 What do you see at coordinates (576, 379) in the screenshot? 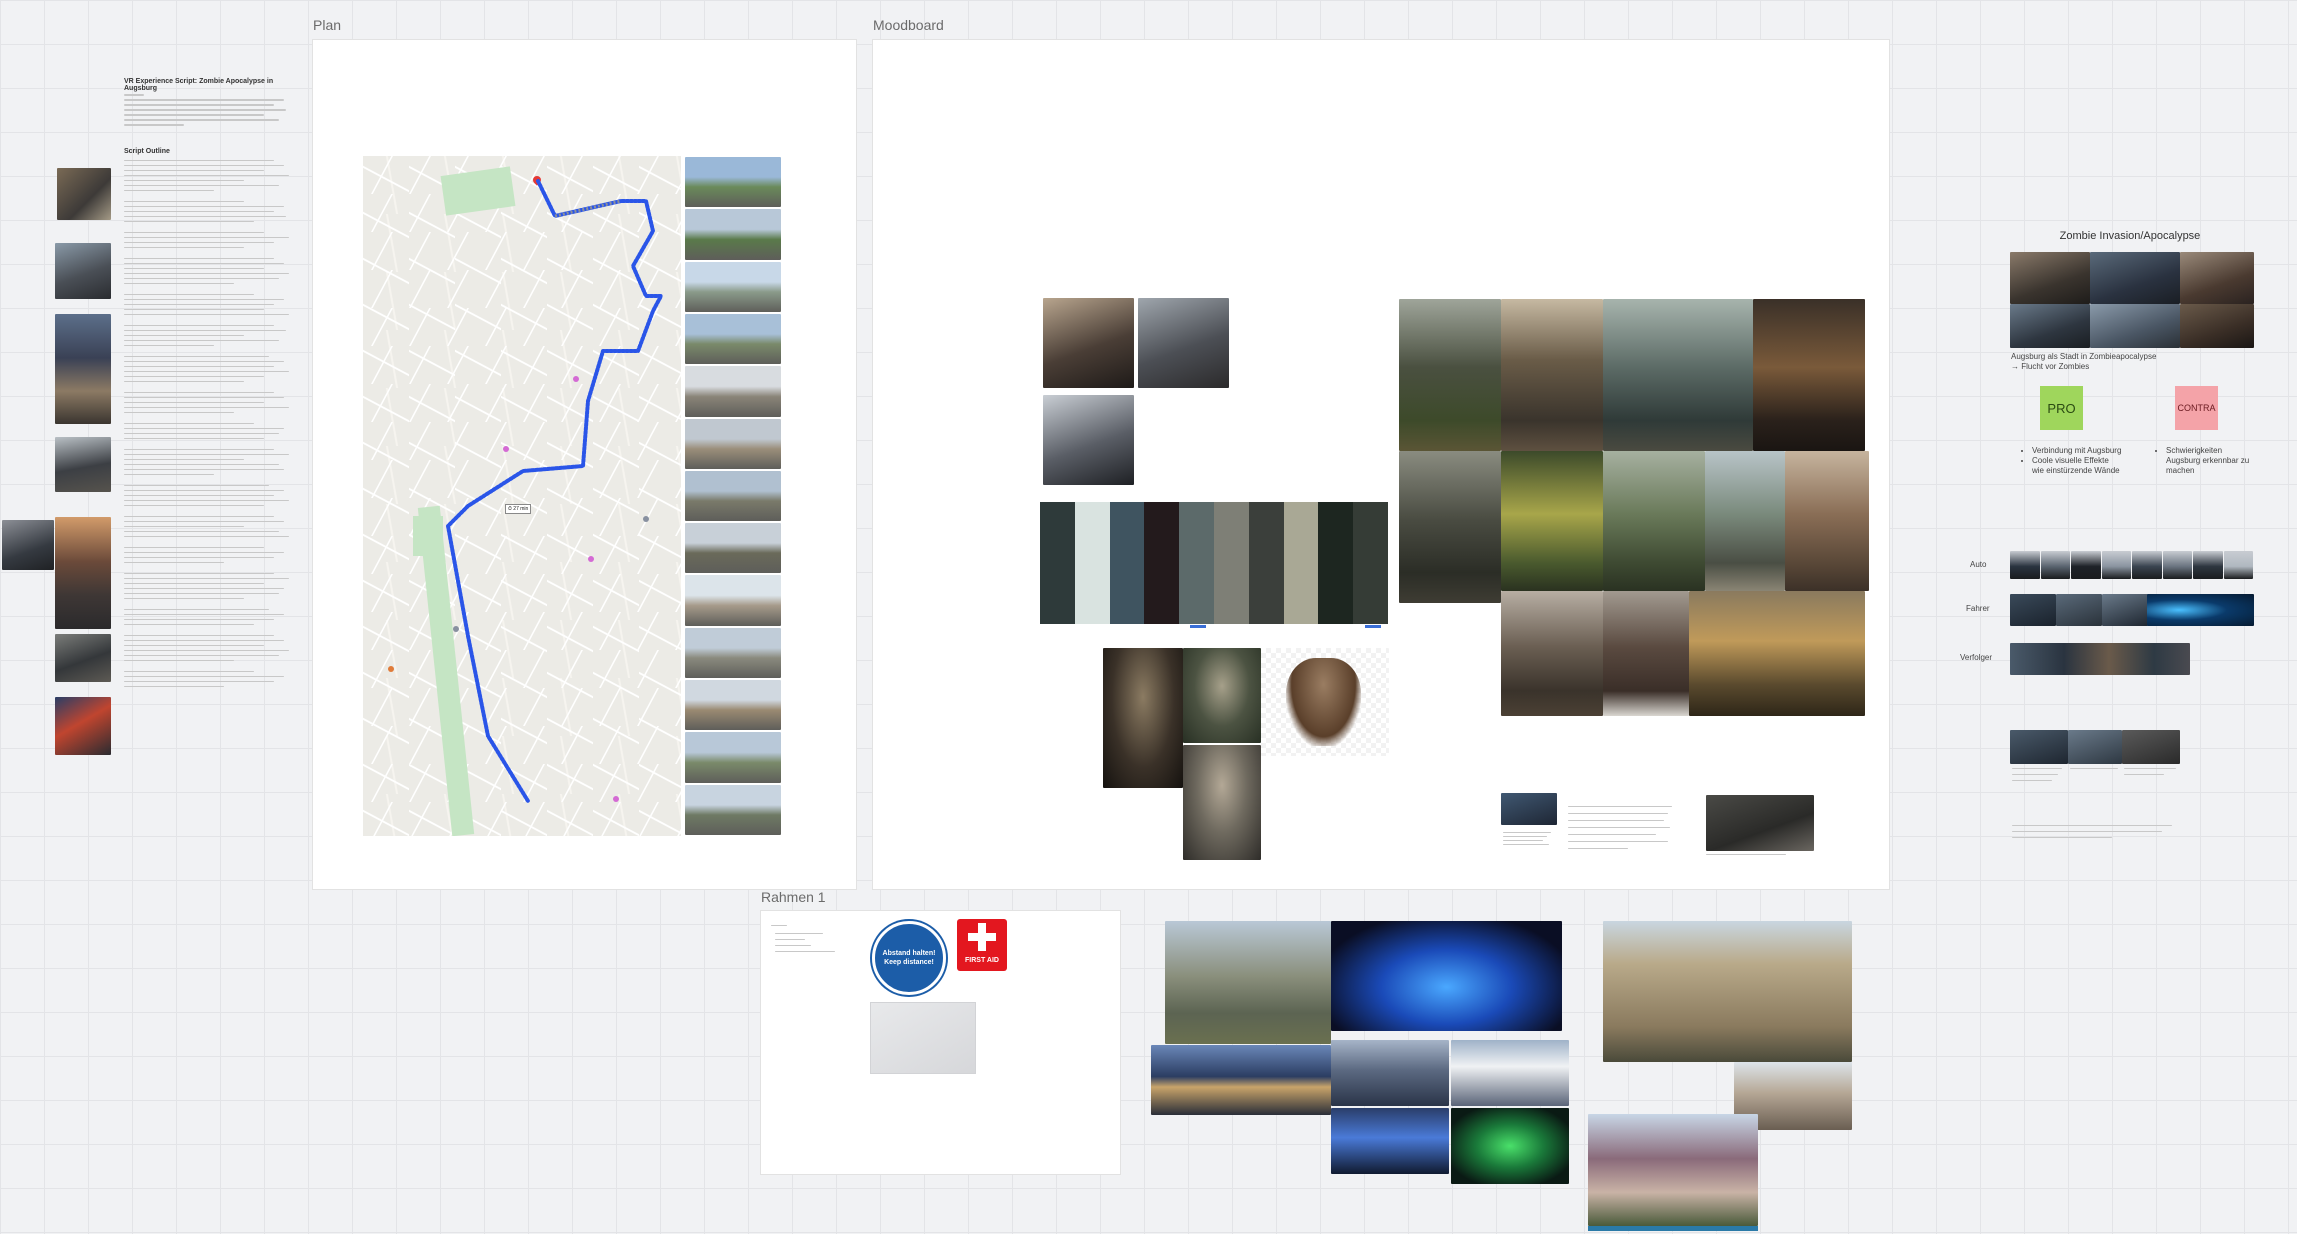
I see `map-poi-icon` at bounding box center [576, 379].